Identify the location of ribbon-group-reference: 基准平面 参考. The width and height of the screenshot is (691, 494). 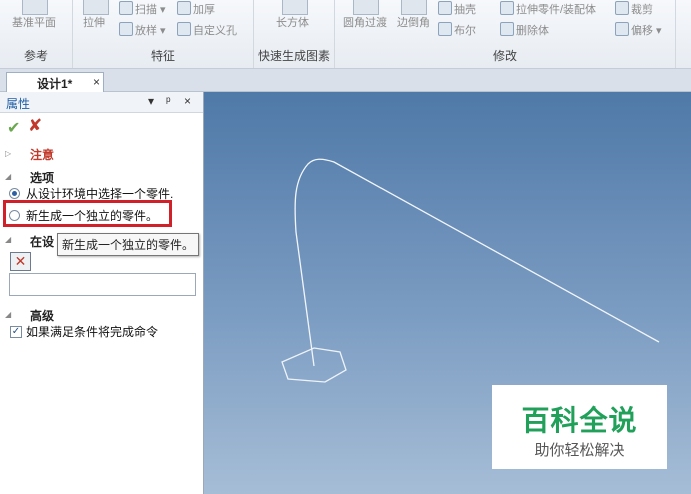
(36, 34).